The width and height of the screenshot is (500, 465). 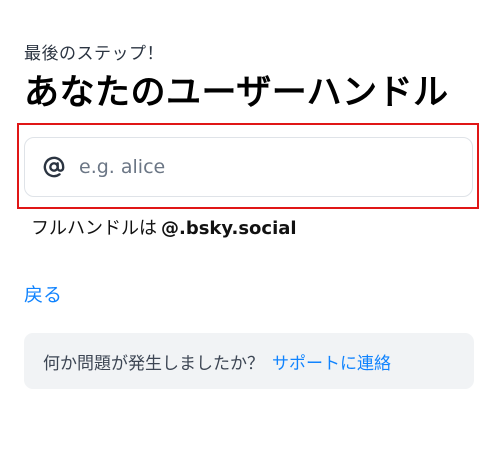 What do you see at coordinates (94, 228) in the screenshot?
I see `full-handle-prefix: フルハンドルは` at bounding box center [94, 228].